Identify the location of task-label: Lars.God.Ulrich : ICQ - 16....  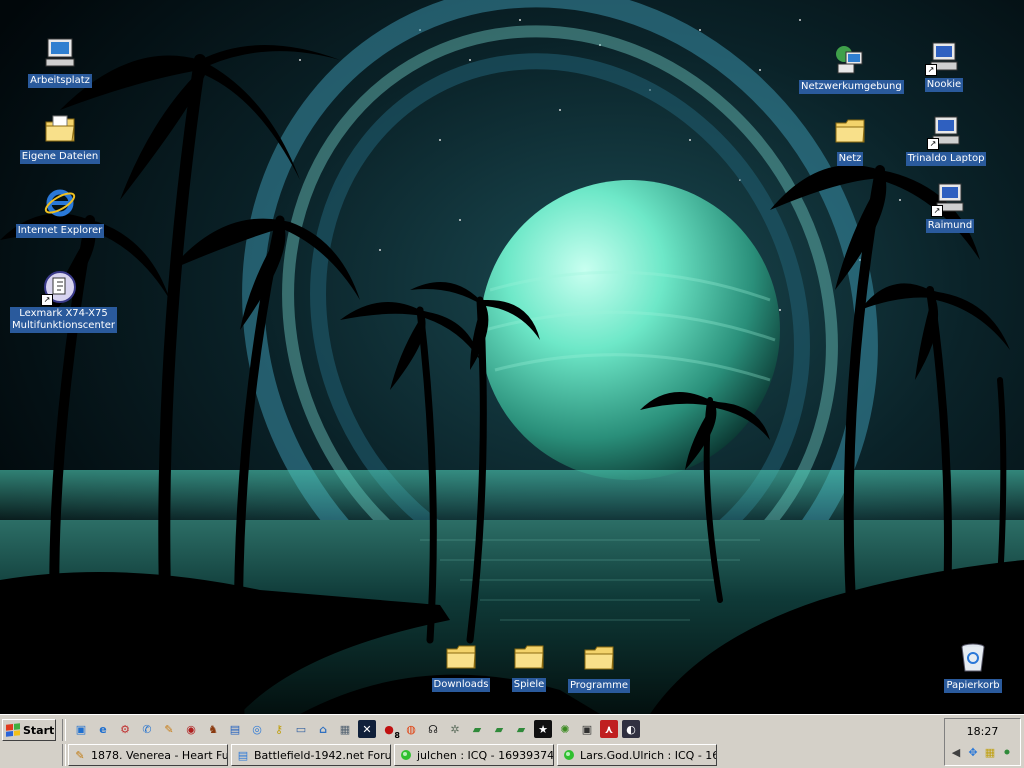
(648, 755).